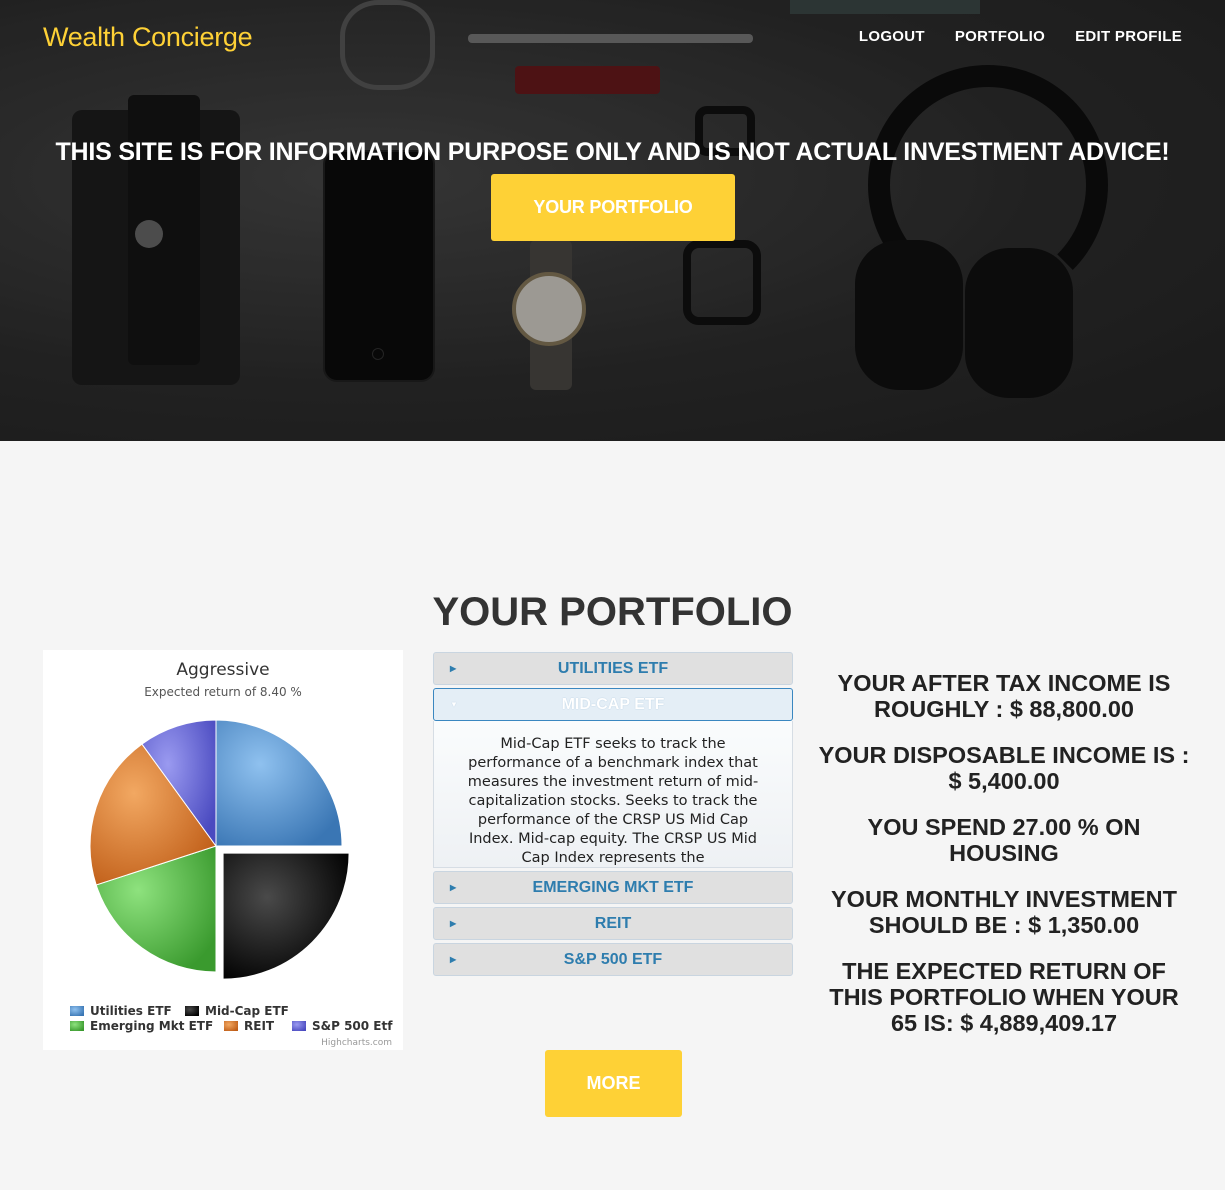 The image size is (1225, 1190). I want to click on pie-slices, so click(219, 849).